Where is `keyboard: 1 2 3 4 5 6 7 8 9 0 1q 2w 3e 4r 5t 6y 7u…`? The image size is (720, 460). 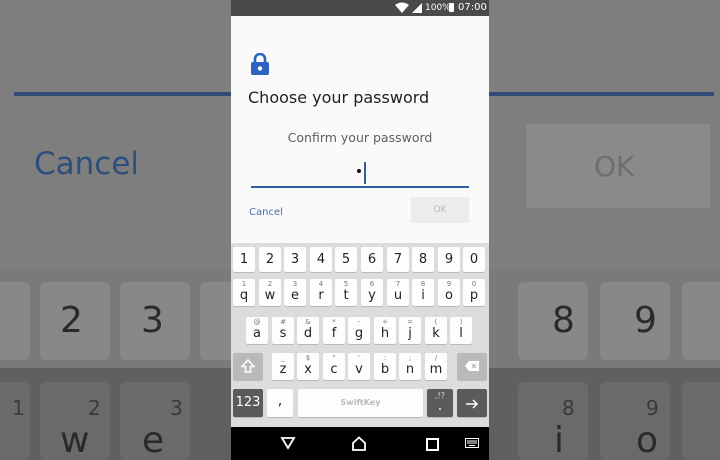 keyboard: 1 2 3 4 5 6 7 8 9 0 1q 2w 3e 4r 5t 6y 7u… is located at coordinates (360, 335).